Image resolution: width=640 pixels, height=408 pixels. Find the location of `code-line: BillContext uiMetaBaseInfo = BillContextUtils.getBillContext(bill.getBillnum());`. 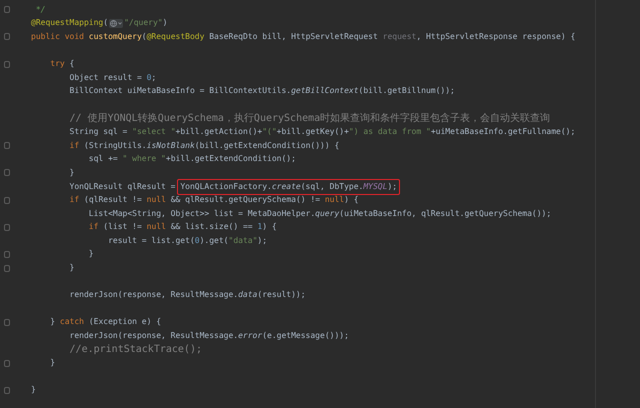

code-line: BillContext uiMetaBaseInfo = BillContextUtils.getBillContext(bill.getBillnum()); is located at coordinates (261, 91).